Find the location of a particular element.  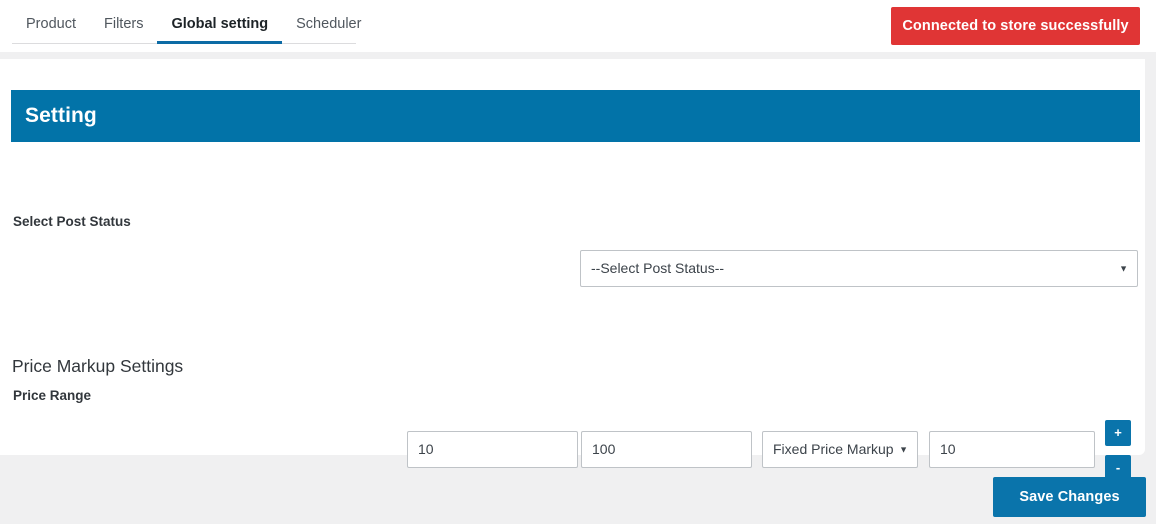

markup-type-select: Fixed Price Markup ▼ is located at coordinates (840, 449).